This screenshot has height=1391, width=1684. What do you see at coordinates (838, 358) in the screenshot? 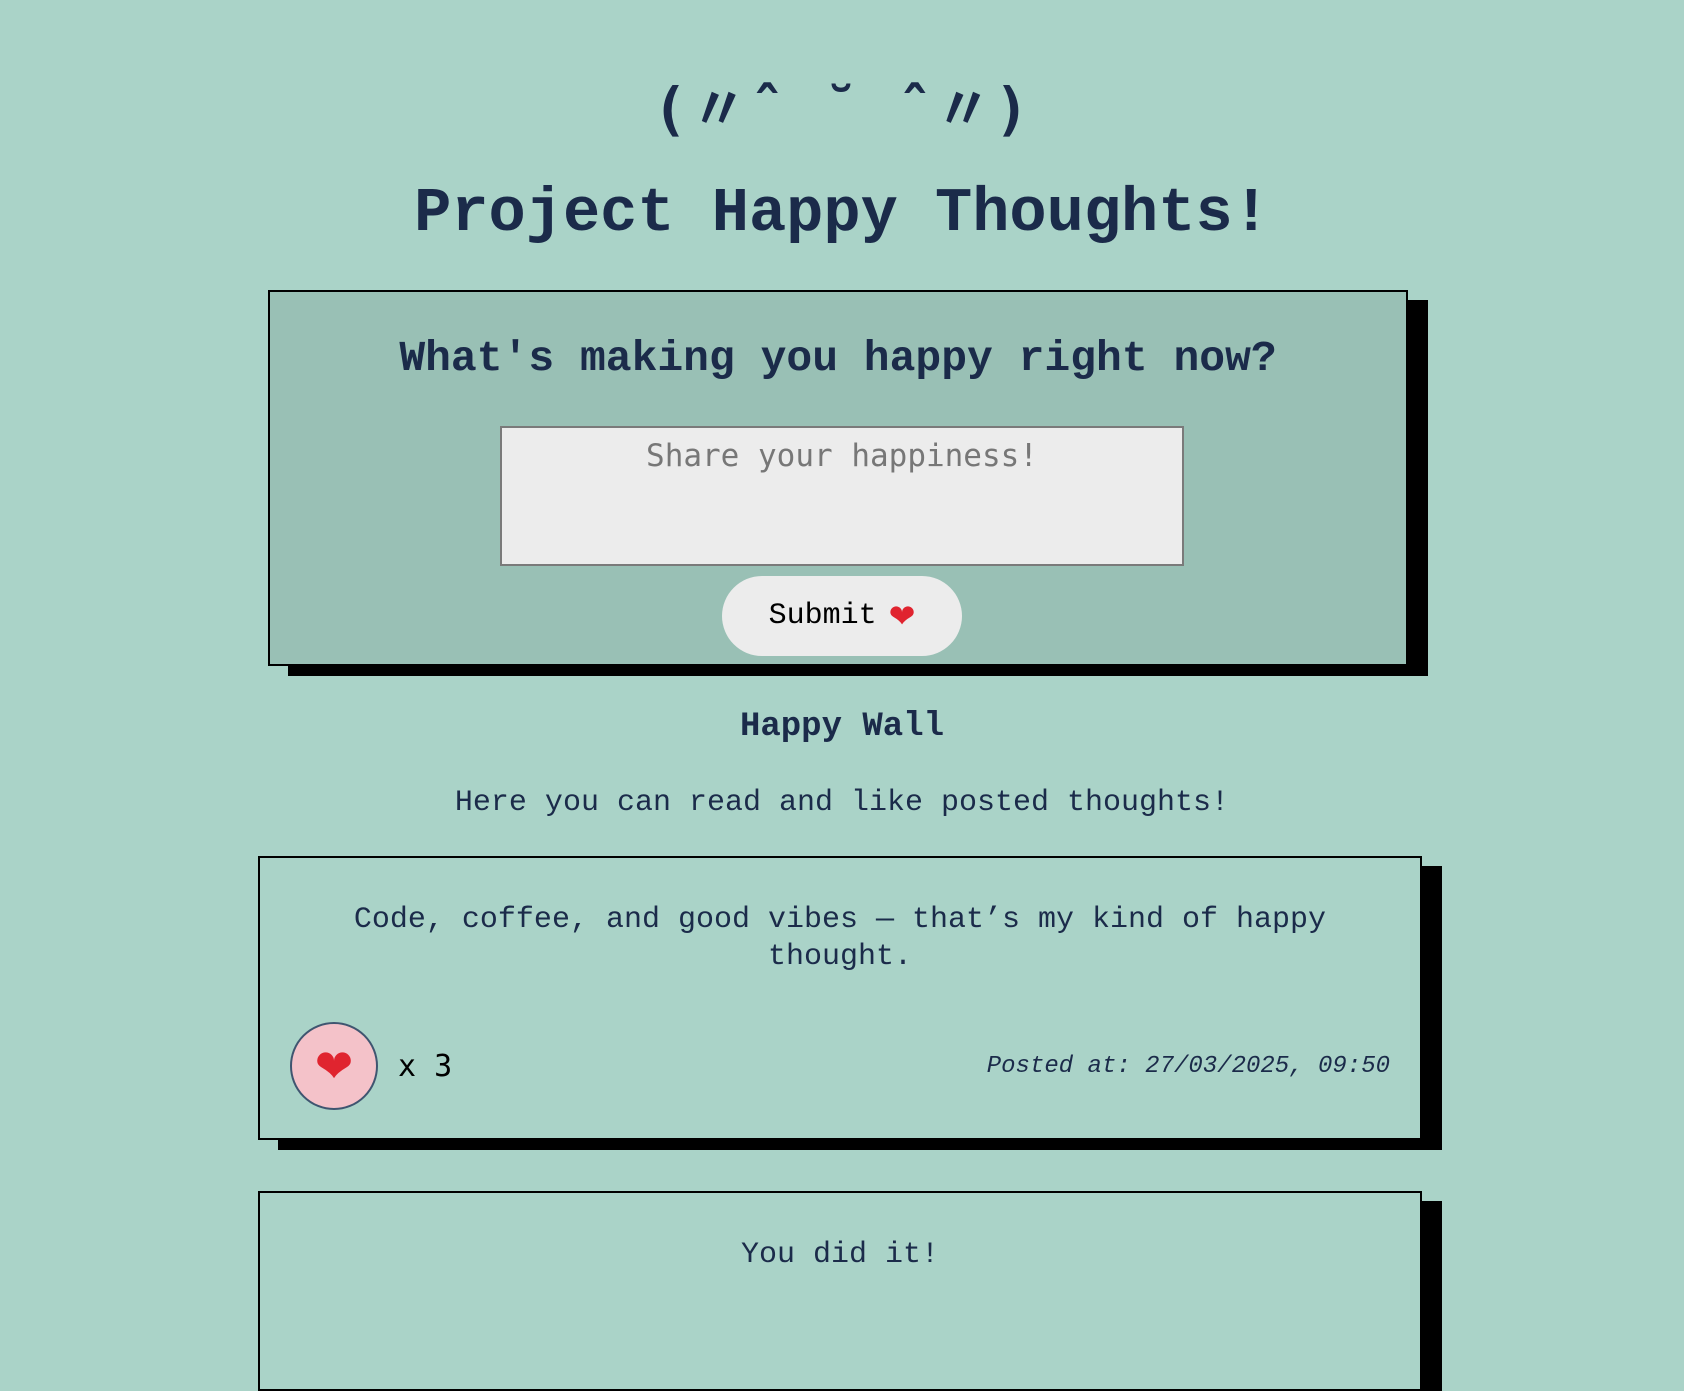
I see `form-heading: What's making you happy right now?` at bounding box center [838, 358].